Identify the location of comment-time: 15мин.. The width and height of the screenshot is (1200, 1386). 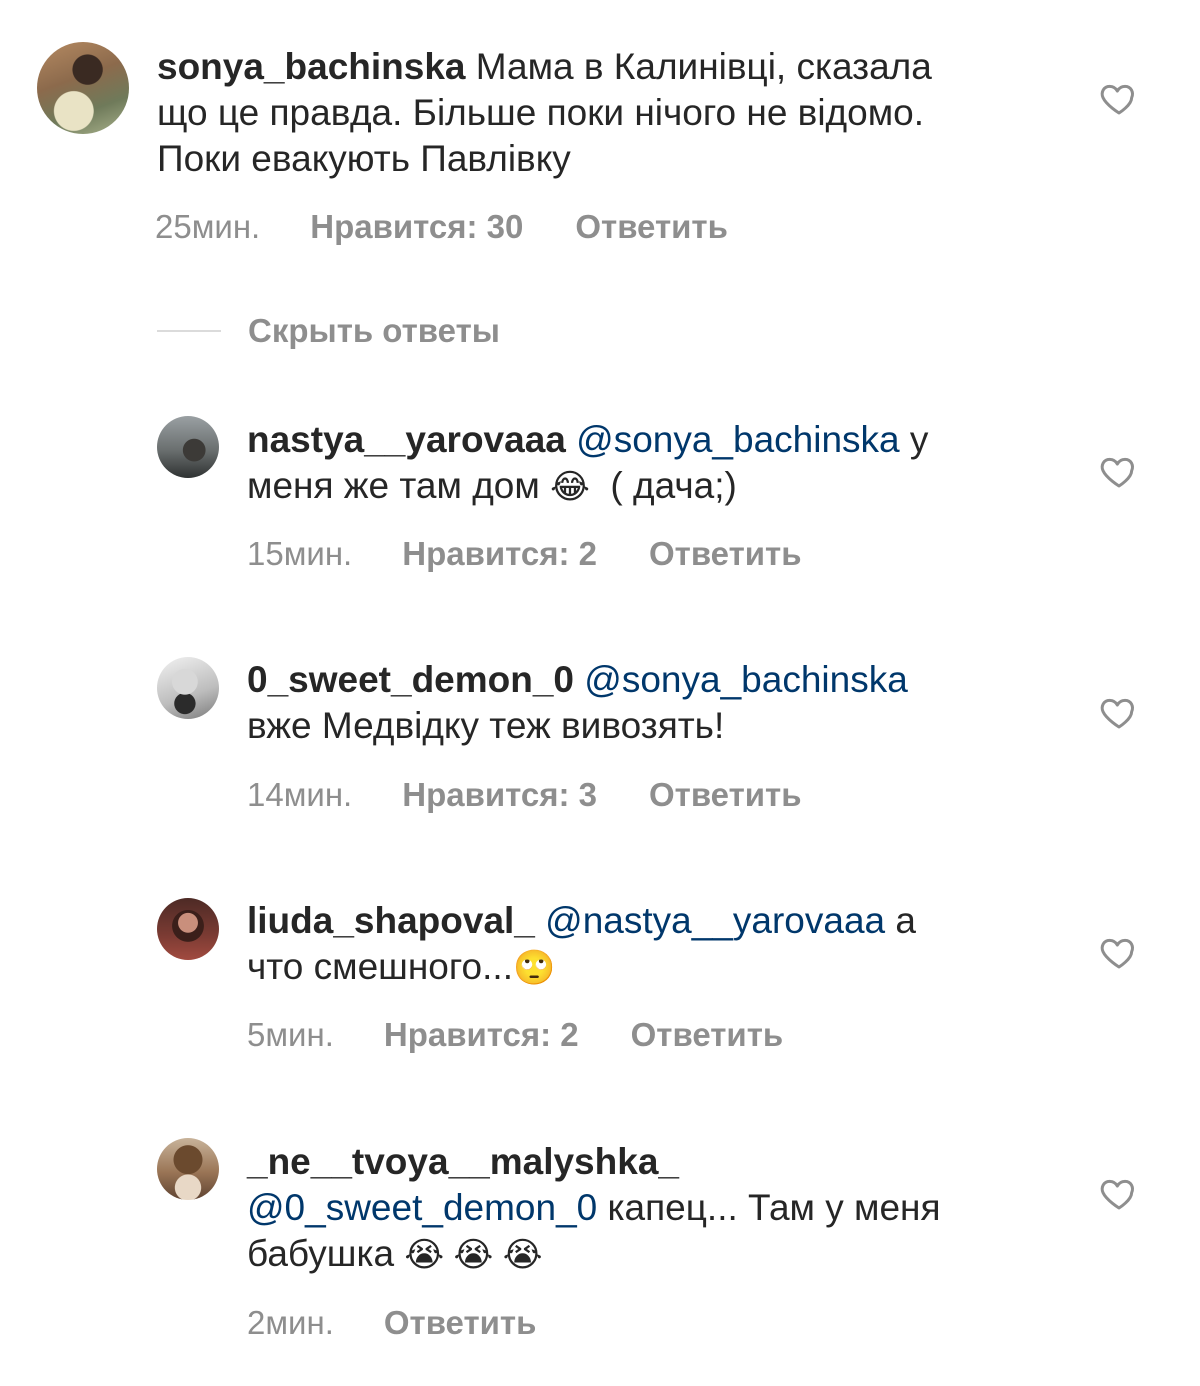
(299, 554).